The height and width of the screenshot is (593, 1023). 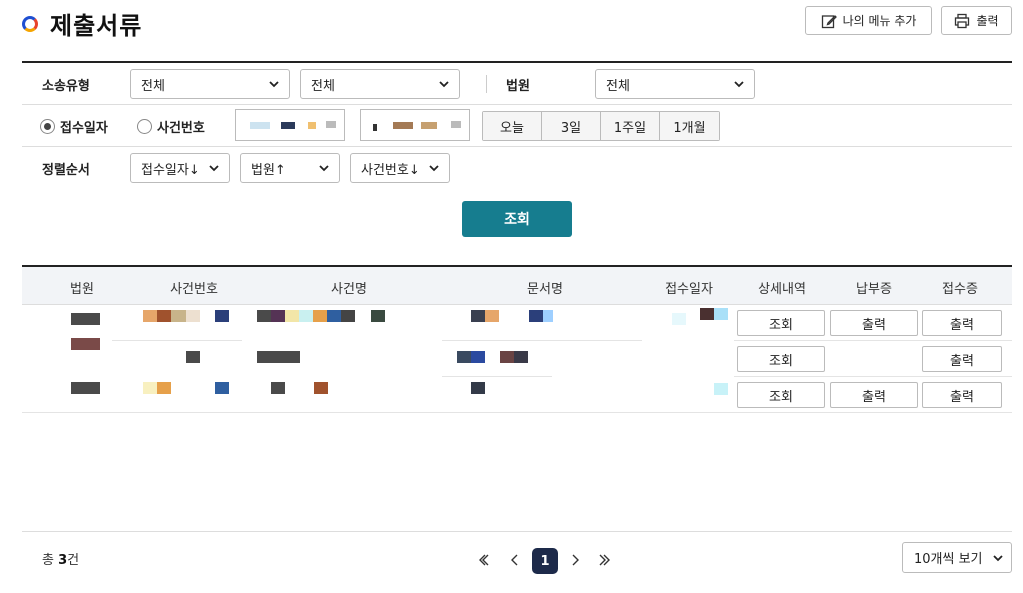 I want to click on filter-row-date: 접수일자 사건번호 오늘 3일 1주일 1개월, so click(x=517, y=126).